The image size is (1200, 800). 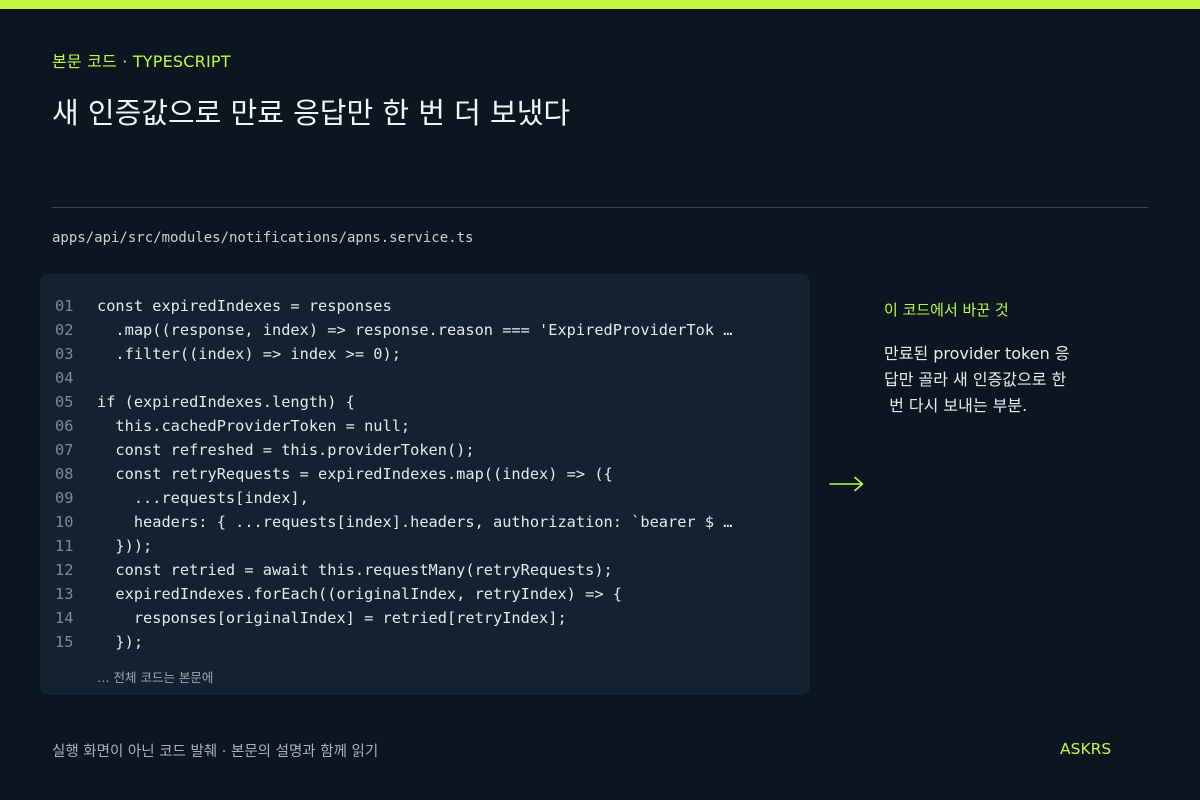 What do you see at coordinates (600, 4) in the screenshot?
I see `accent-top-bar` at bounding box center [600, 4].